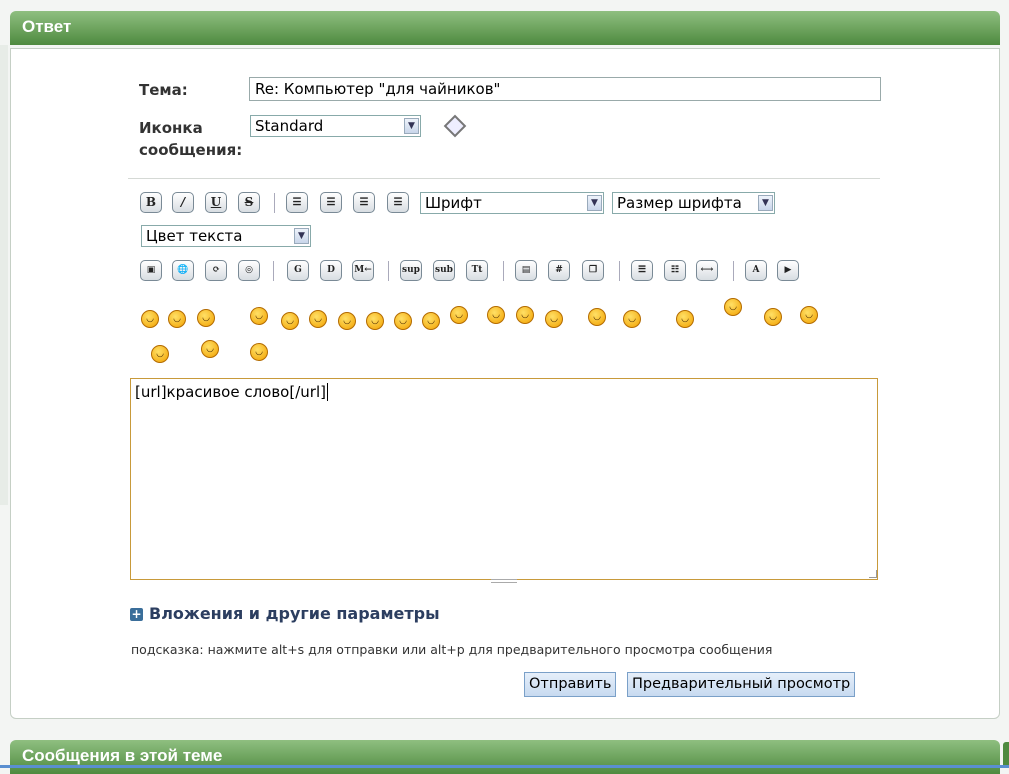 Image resolution: width=1009 pixels, height=774 pixels. Describe the element at coordinates (565, 89) in the screenshot. I see `subject-input: Re: Компьютер "для чайников"` at that location.